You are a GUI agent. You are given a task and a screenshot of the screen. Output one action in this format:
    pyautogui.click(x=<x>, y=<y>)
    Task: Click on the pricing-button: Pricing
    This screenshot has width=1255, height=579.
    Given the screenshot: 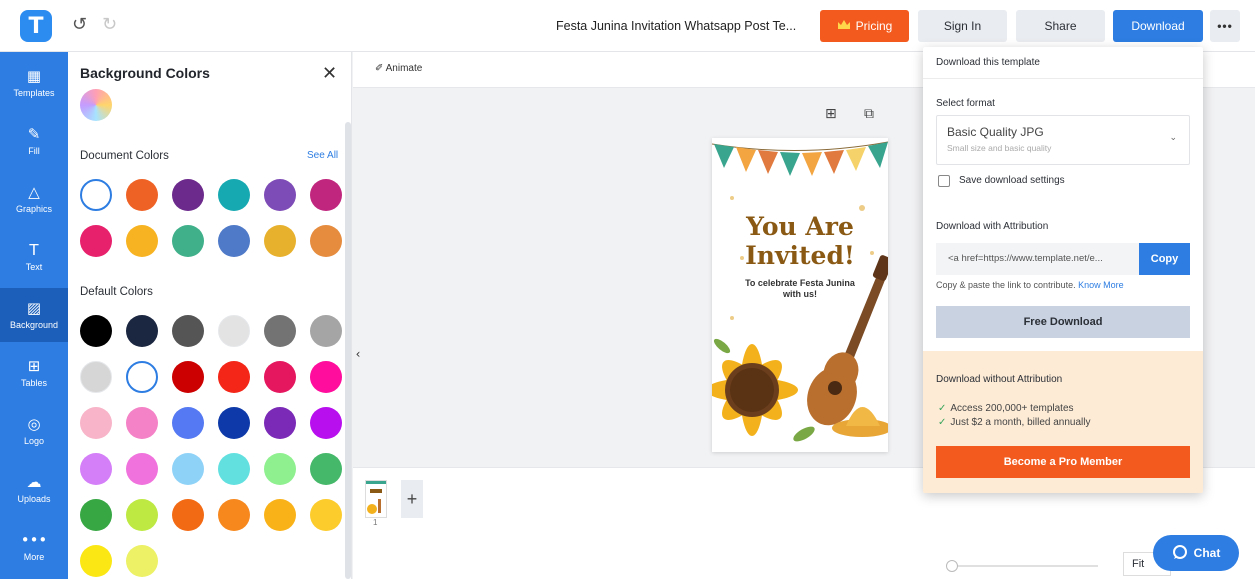 What is the action you would take?
    pyautogui.click(x=864, y=26)
    